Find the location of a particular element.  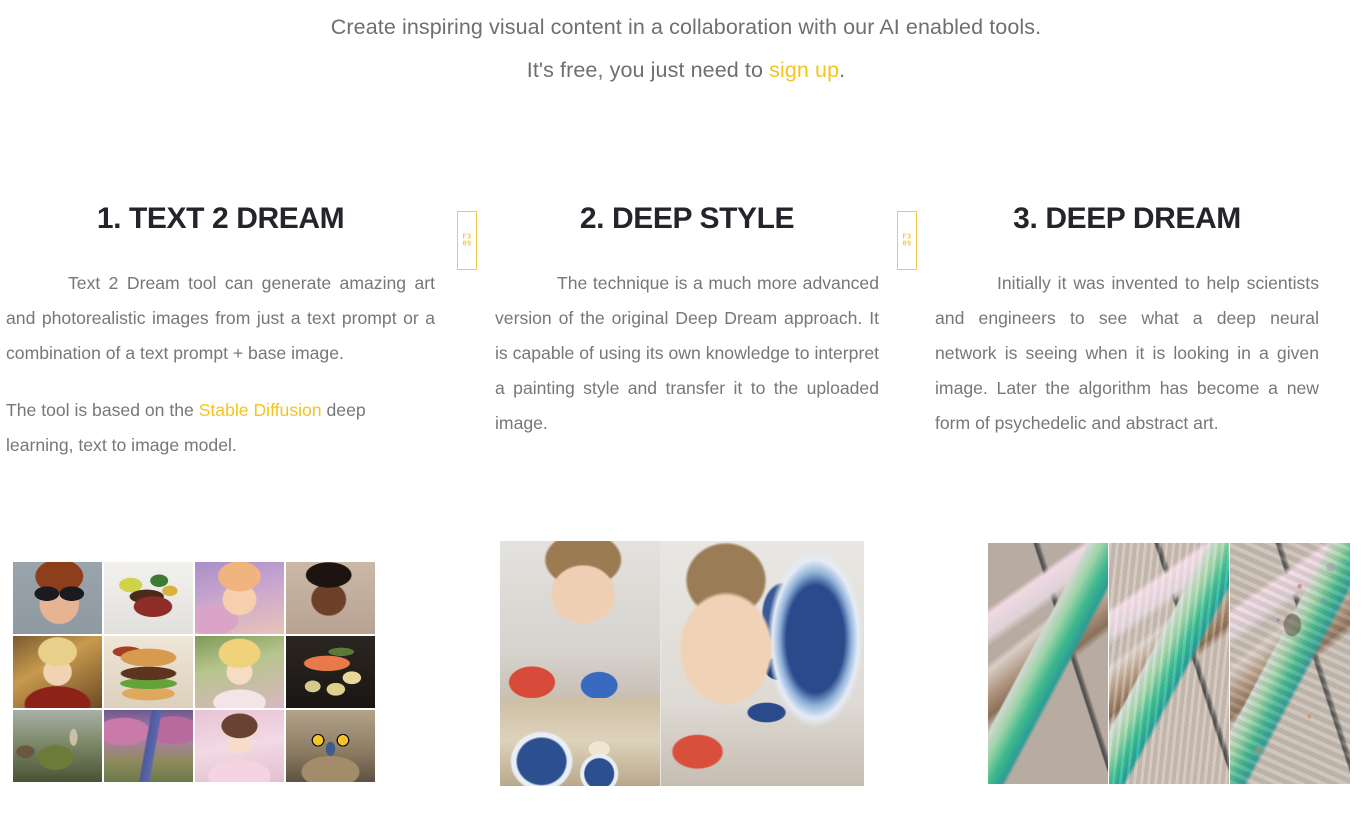

collage-cell-hobbit-house is located at coordinates (57, 746).